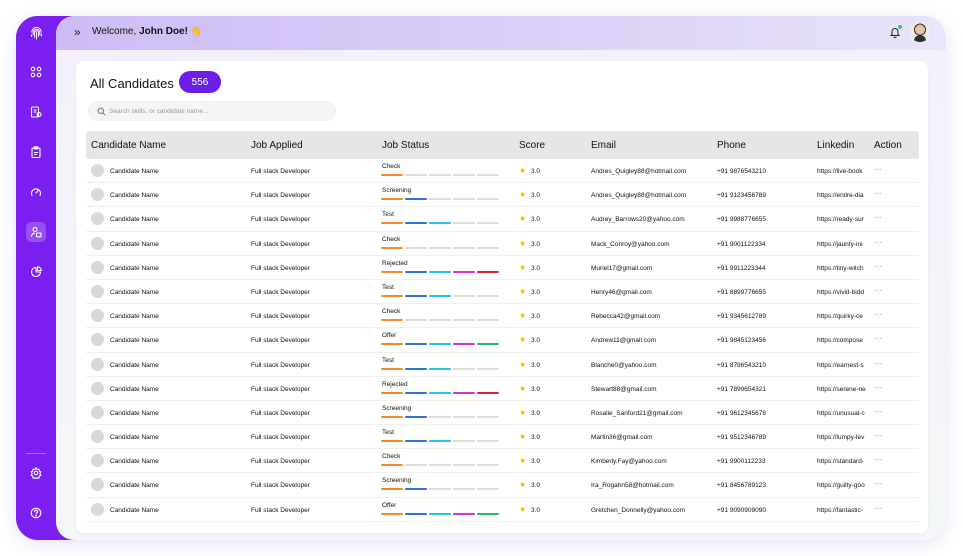  What do you see at coordinates (277, 145) in the screenshot?
I see `column-header-job-applied: Job Applied` at bounding box center [277, 145].